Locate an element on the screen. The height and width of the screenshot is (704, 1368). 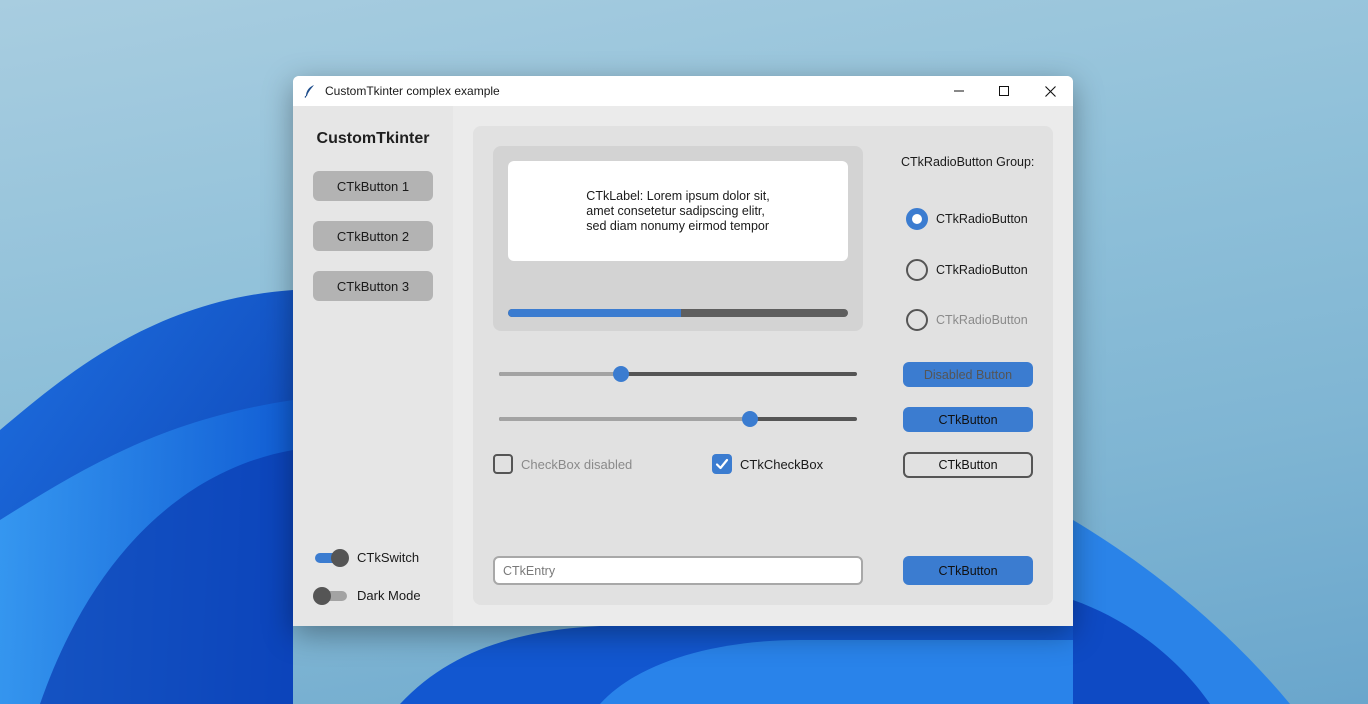
ctk-switch: CTkSwitch is located at coordinates (367, 557).